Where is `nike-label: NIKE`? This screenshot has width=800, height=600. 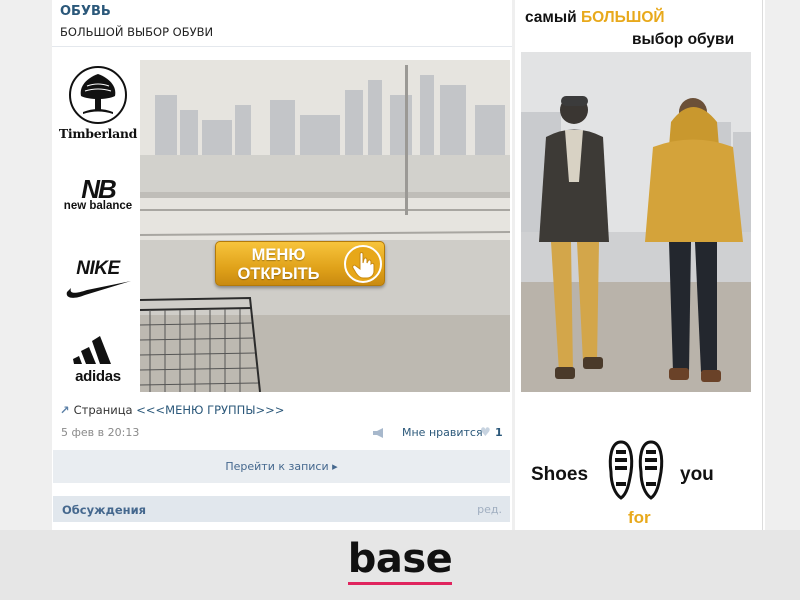 nike-label: NIKE is located at coordinates (98, 268).